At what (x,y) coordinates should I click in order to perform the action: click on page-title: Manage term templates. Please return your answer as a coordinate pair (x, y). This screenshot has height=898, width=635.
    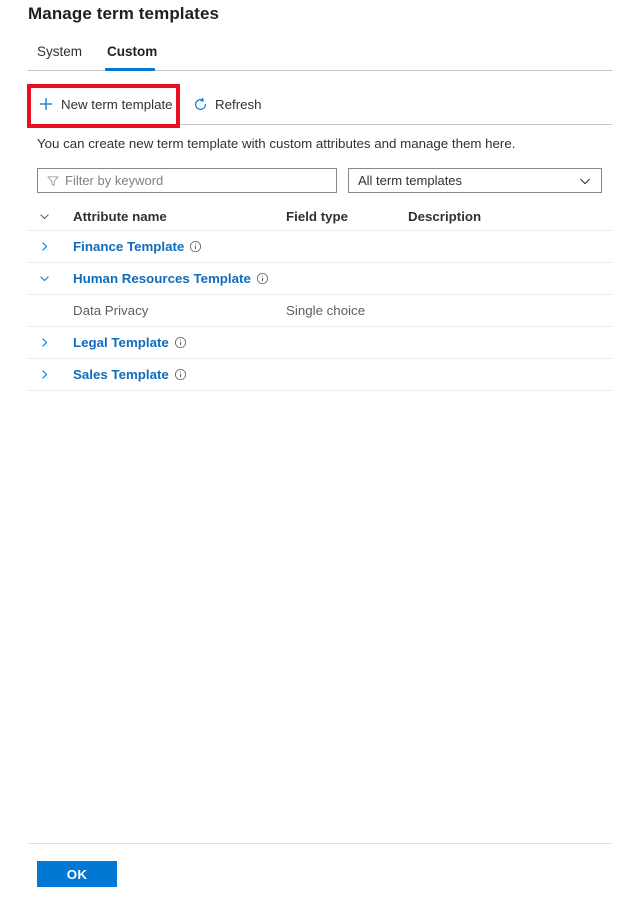
    Looking at the image, I should click on (124, 13).